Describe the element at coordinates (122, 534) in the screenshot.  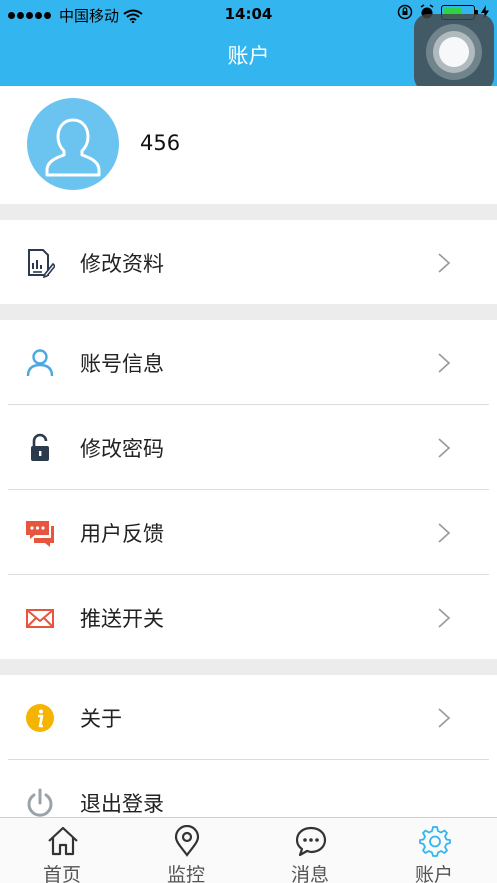
I see `menu-item-label: 用户反馈` at that location.